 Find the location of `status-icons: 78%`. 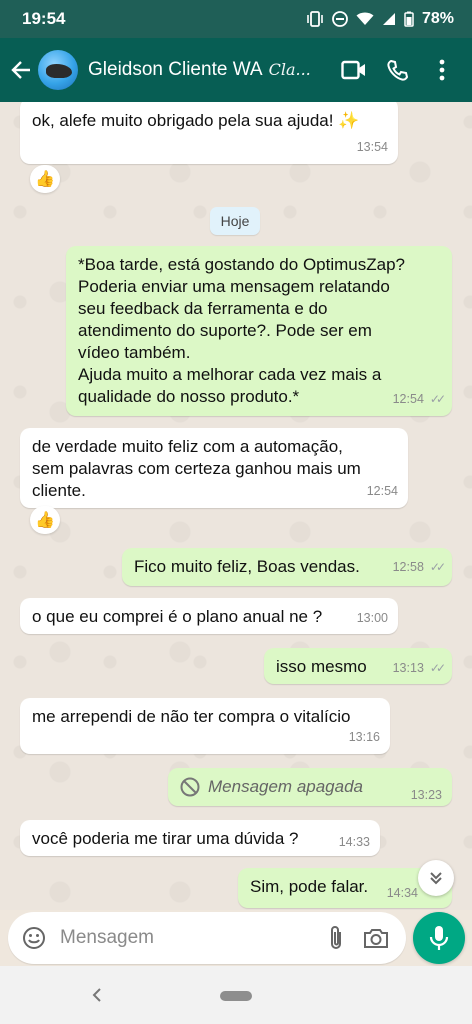

status-icons: 78% is located at coordinates (380, 19).